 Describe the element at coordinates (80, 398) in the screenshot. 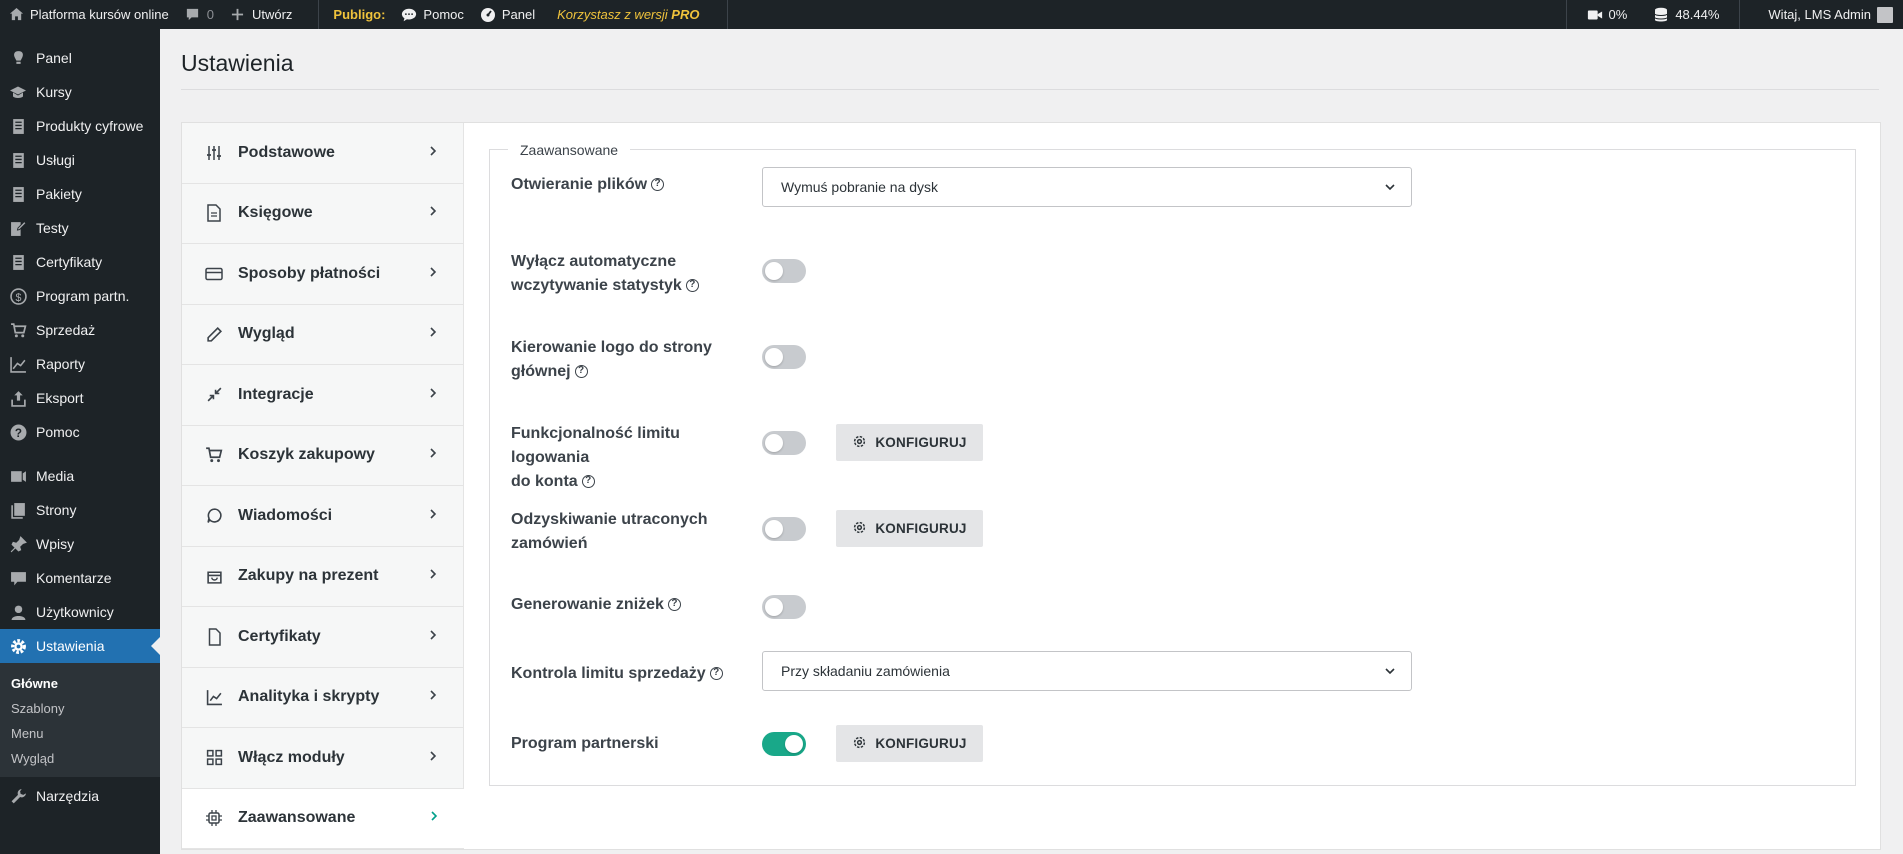

I see `sidebar-item-eksport: Eksport` at that location.